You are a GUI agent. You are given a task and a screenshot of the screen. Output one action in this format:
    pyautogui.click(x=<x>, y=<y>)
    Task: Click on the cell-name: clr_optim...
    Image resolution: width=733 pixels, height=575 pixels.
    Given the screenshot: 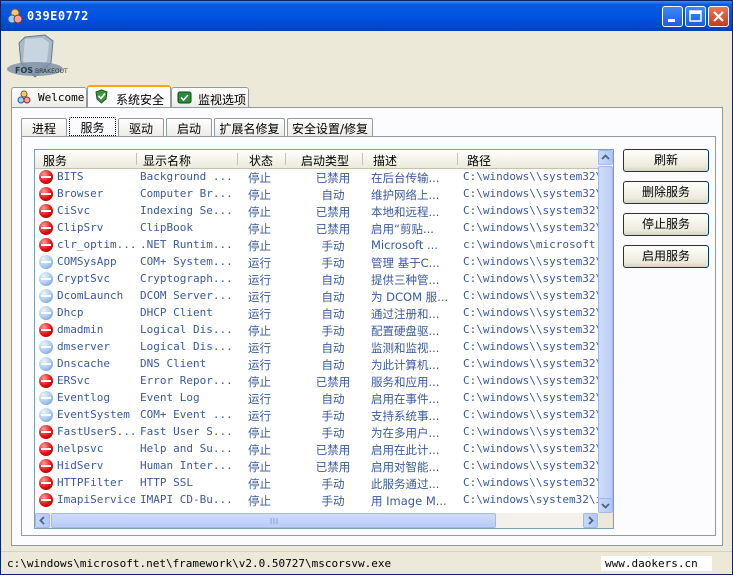 What is the action you would take?
    pyautogui.click(x=96, y=244)
    